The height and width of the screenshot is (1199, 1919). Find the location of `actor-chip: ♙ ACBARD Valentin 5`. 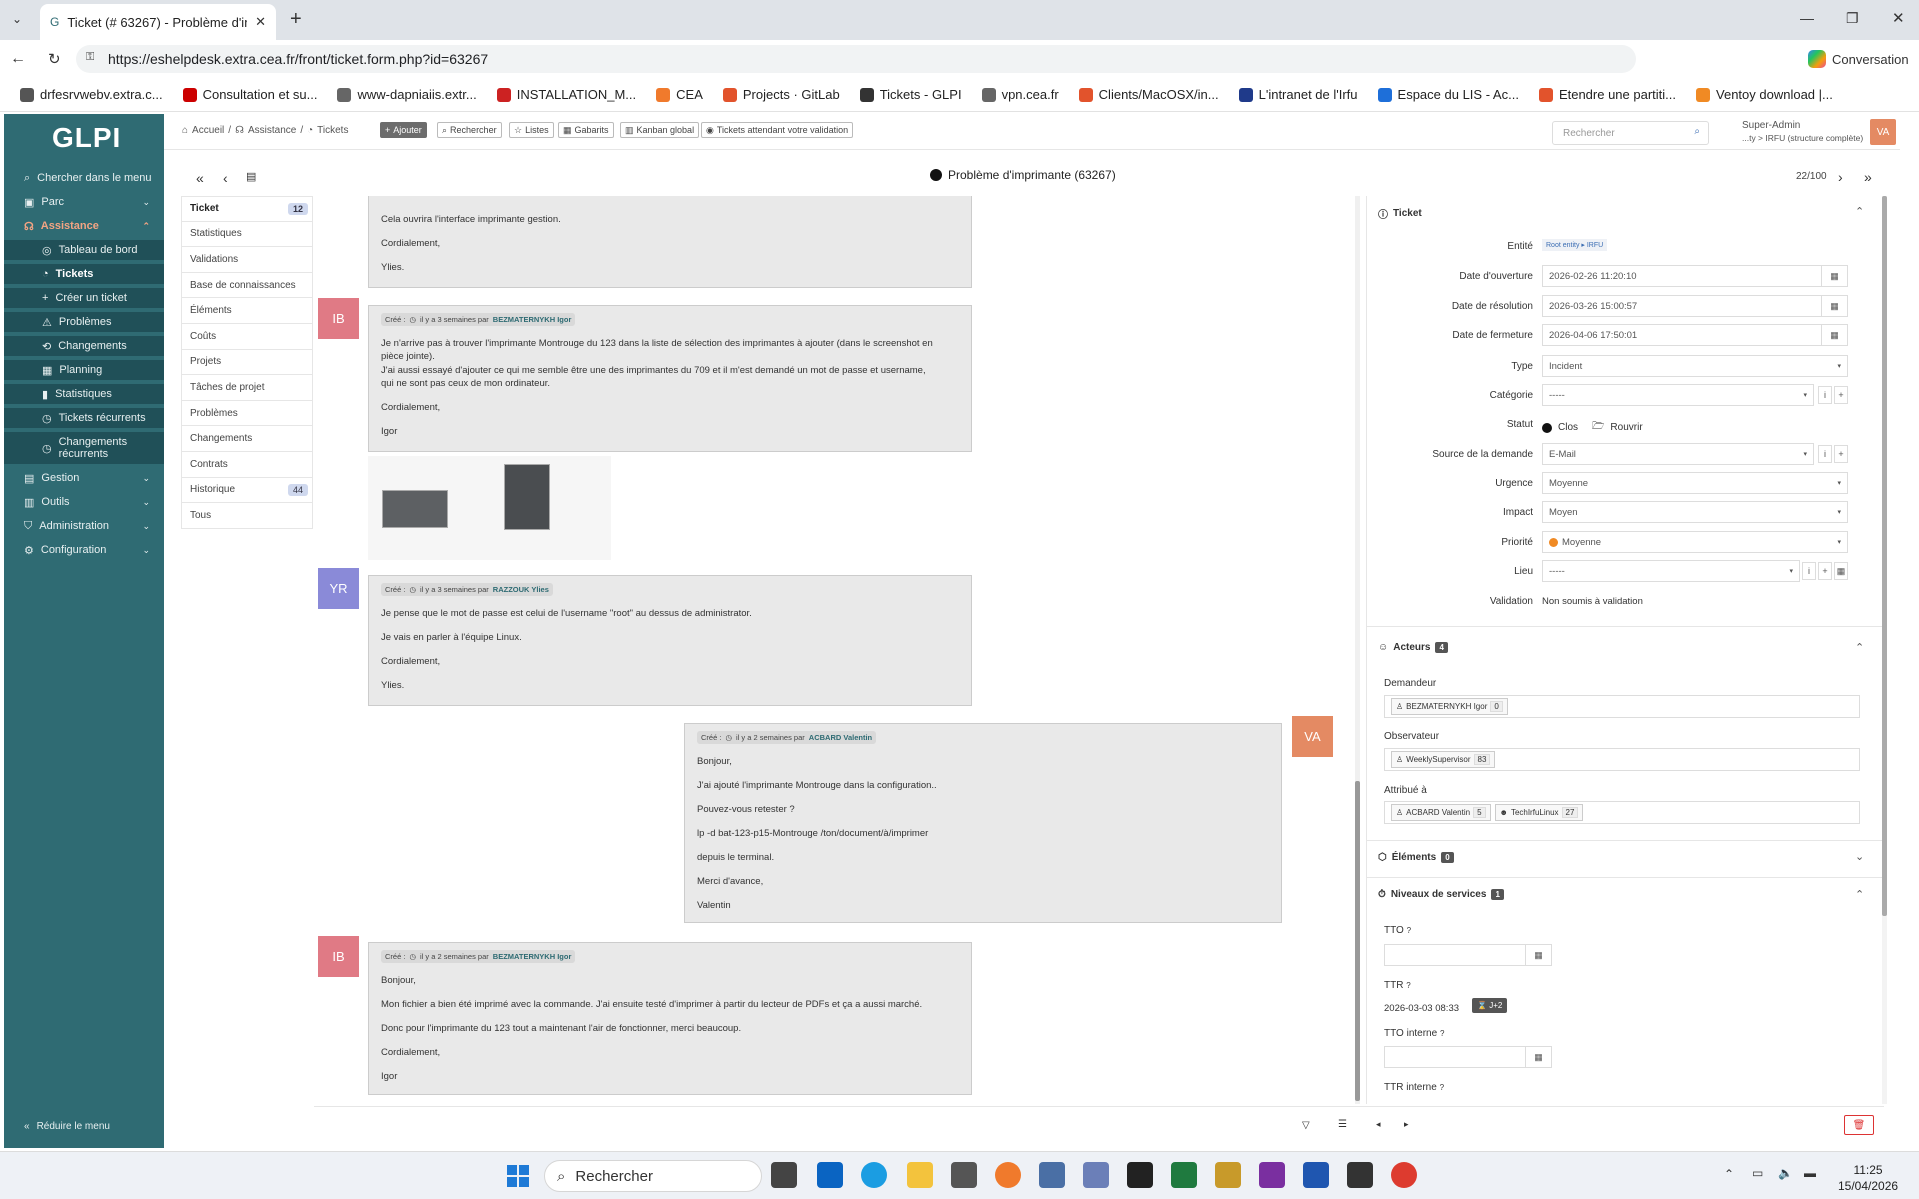

actor-chip: ♙ ACBARD Valentin 5 is located at coordinates (1441, 812).